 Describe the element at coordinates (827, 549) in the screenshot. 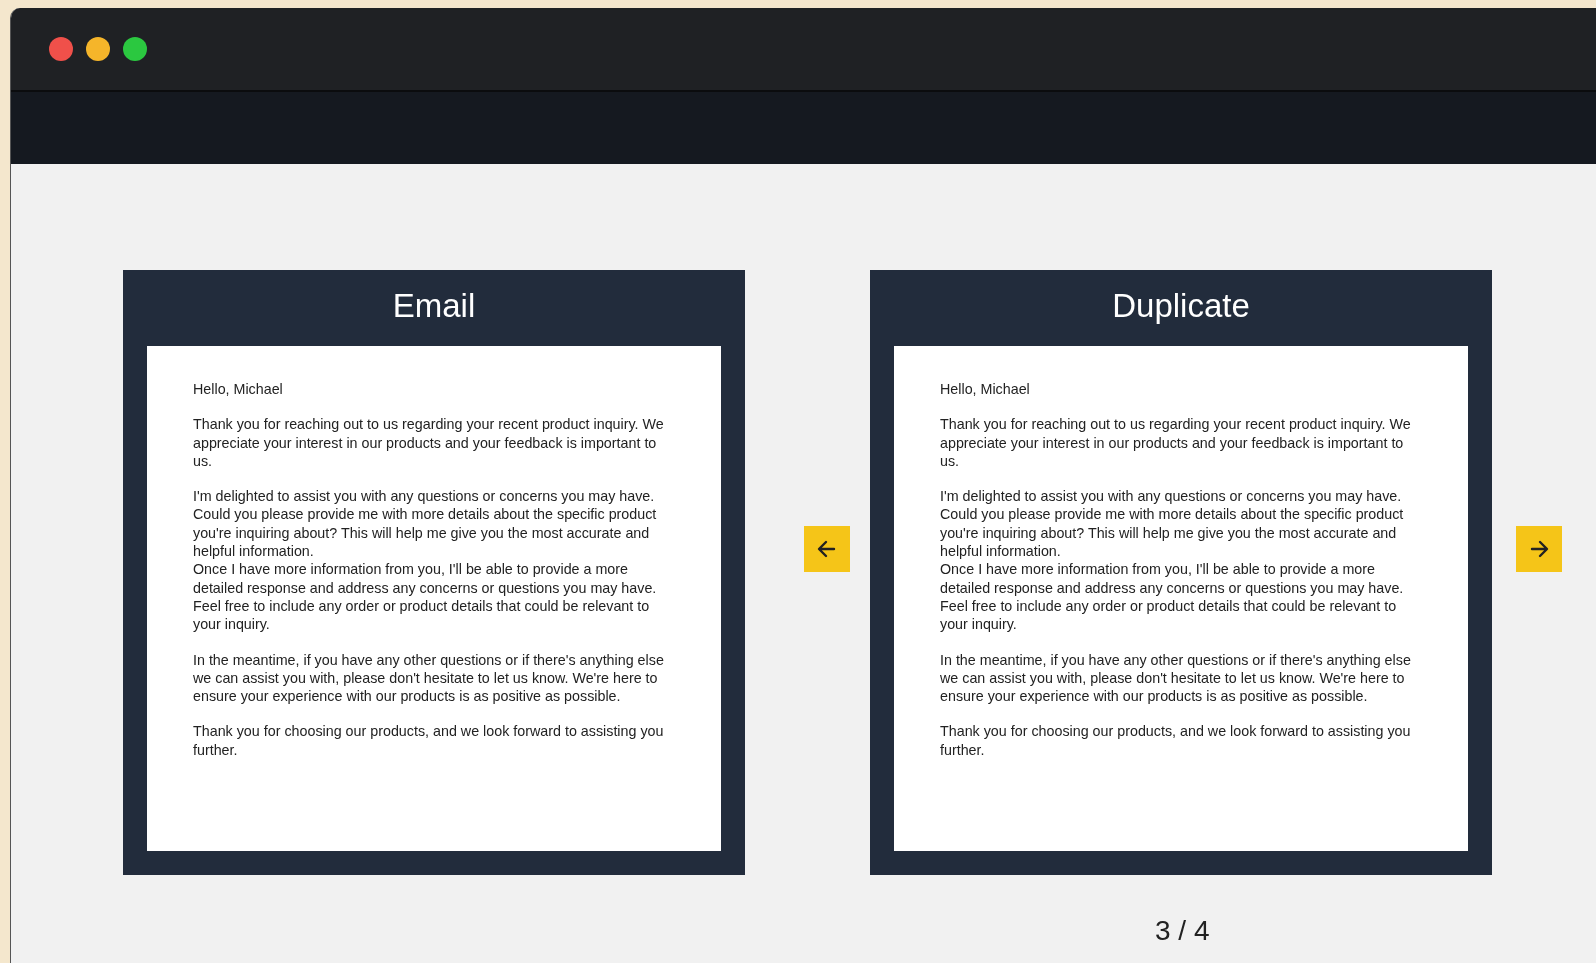

I see `previous-button` at that location.